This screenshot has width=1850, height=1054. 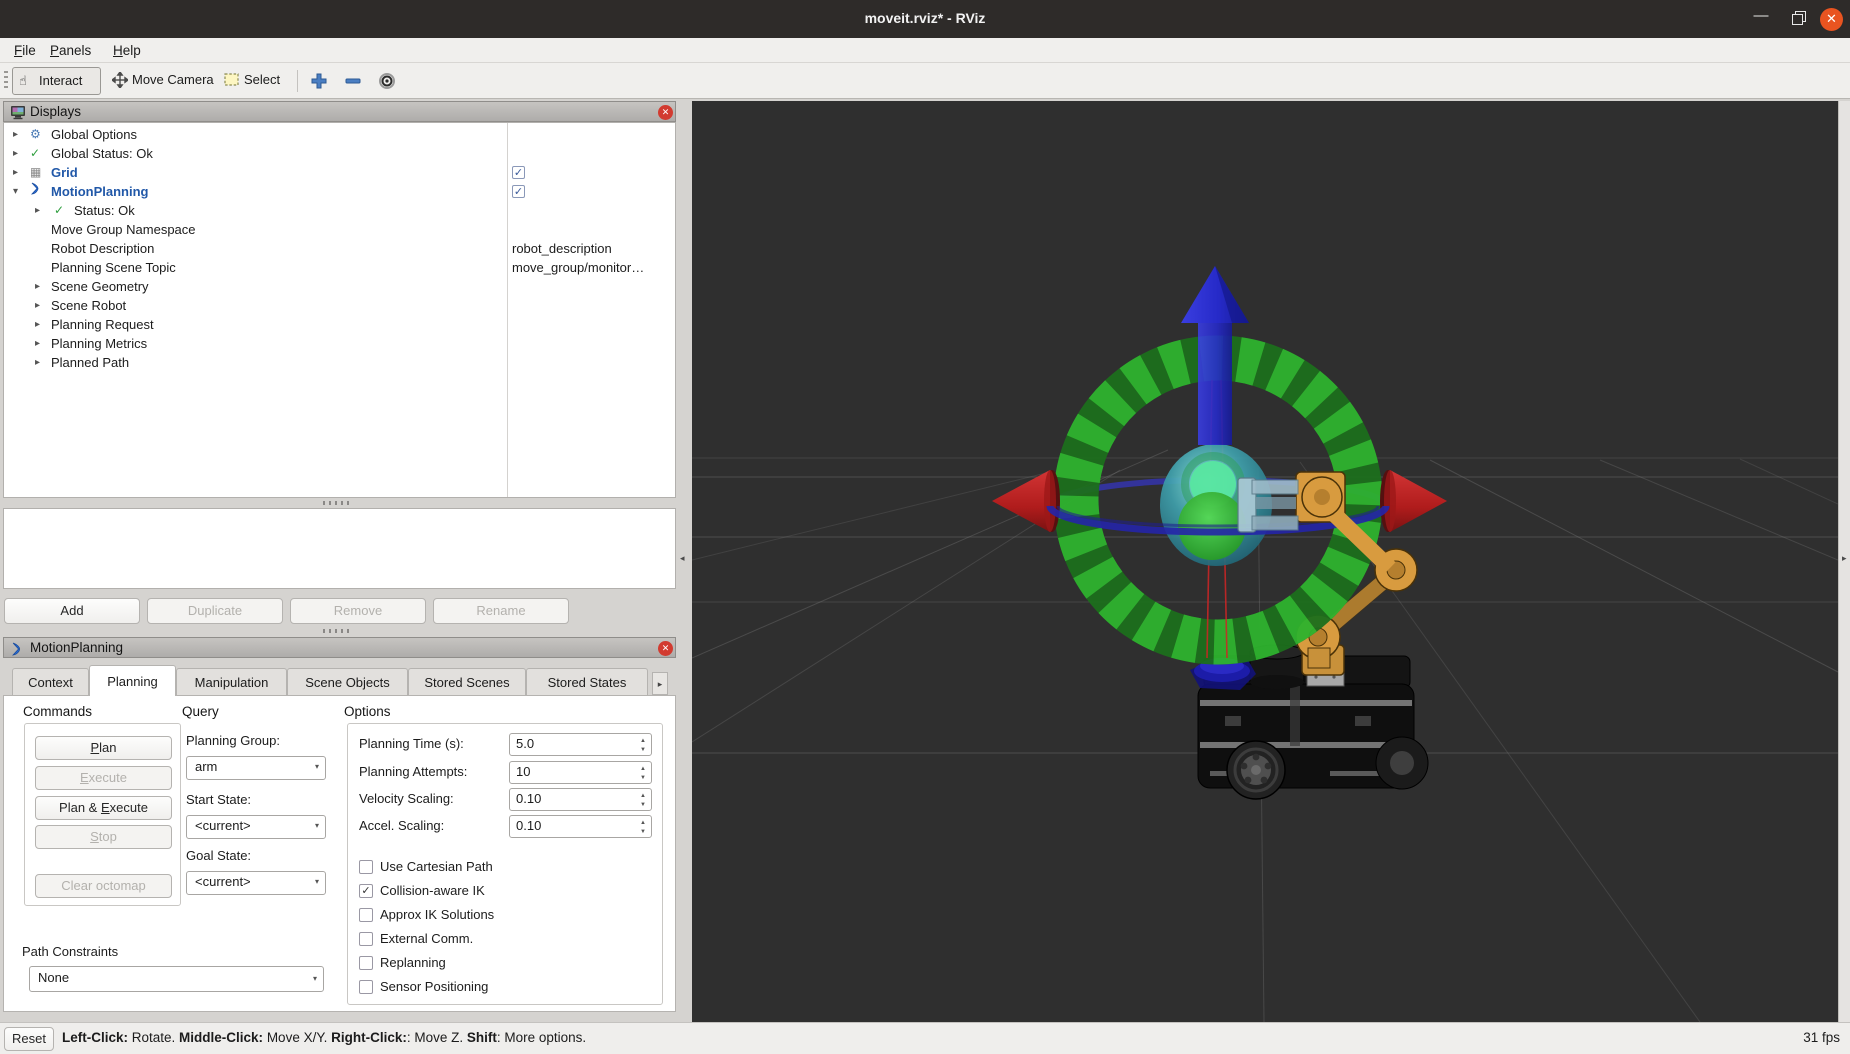 What do you see at coordinates (358, 611) in the screenshot?
I see `remove-display-button: Remove` at bounding box center [358, 611].